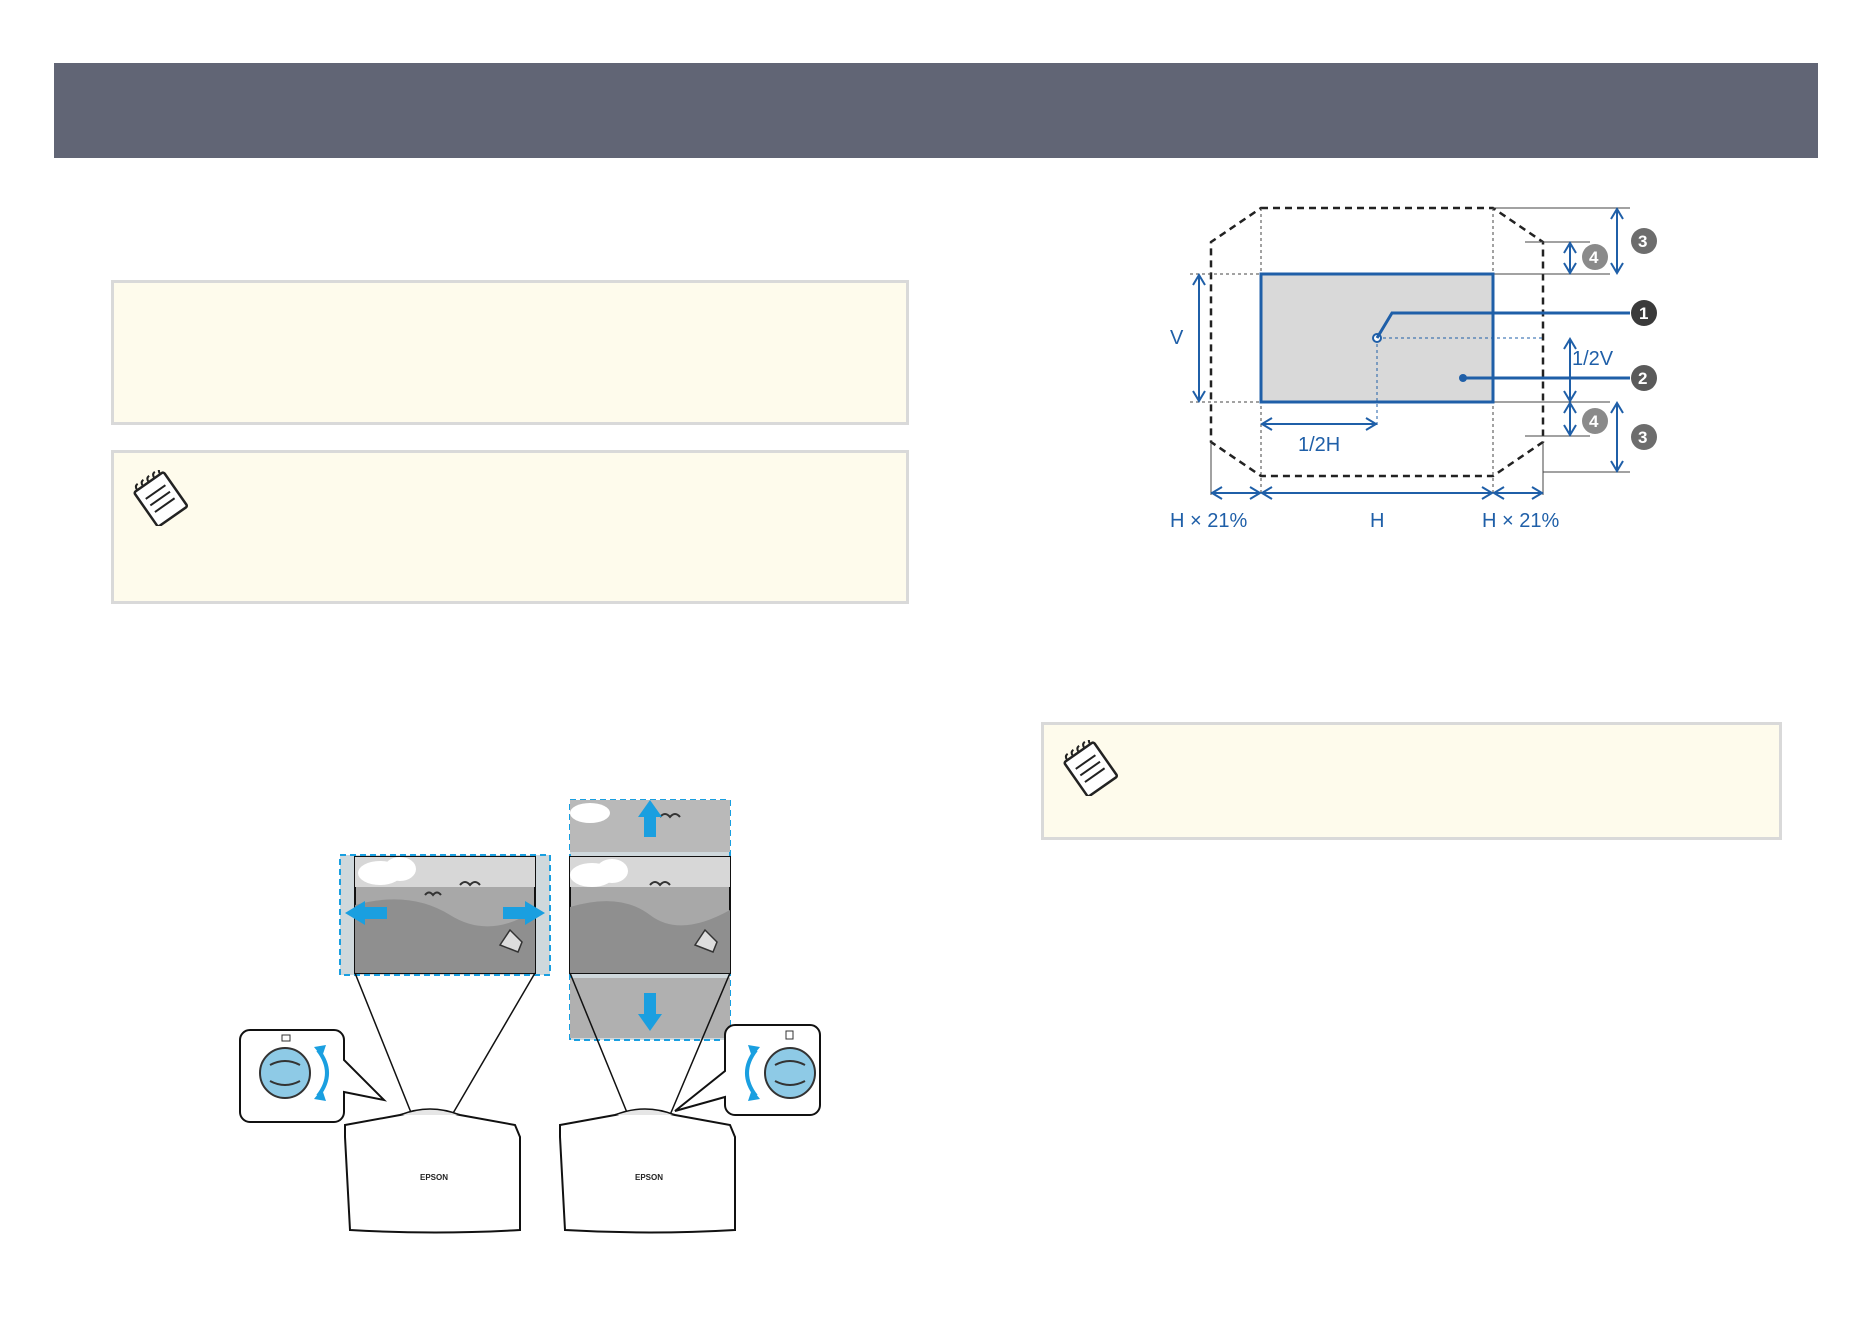 Image resolution: width=1872 pixels, height=1324 pixels. Describe the element at coordinates (1177, 338) in the screenshot. I see `label-v: V` at that location.